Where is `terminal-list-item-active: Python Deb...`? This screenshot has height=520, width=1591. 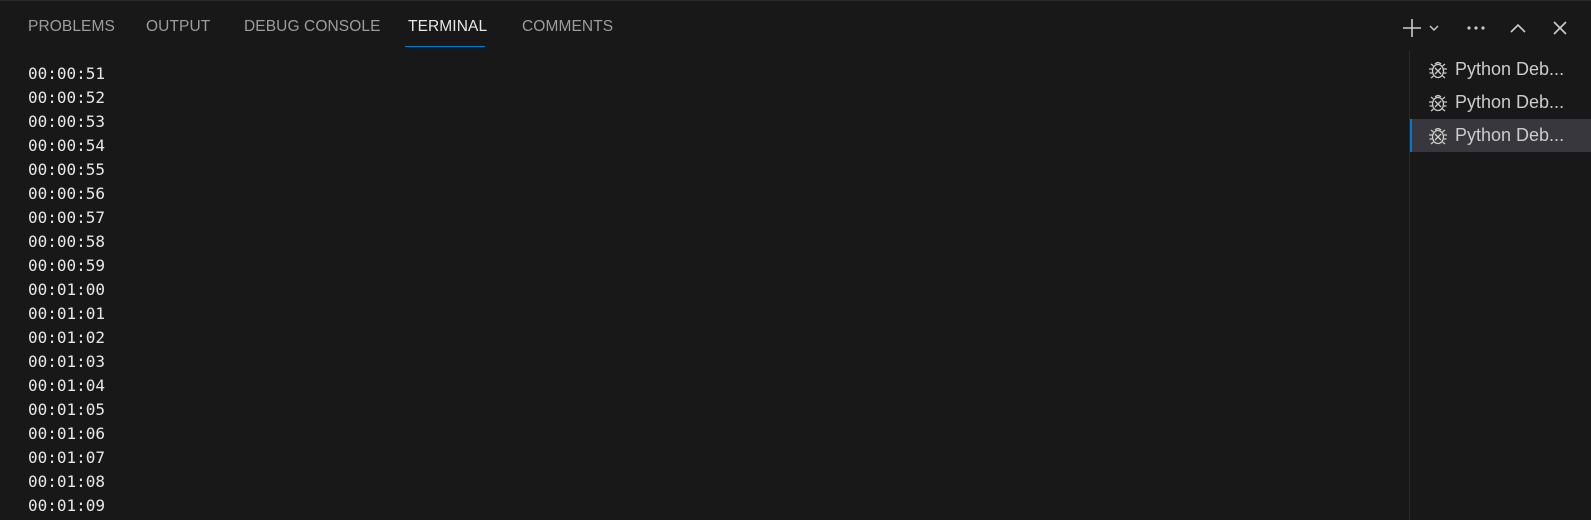 terminal-list-item-active: Python Deb... is located at coordinates (1500, 135).